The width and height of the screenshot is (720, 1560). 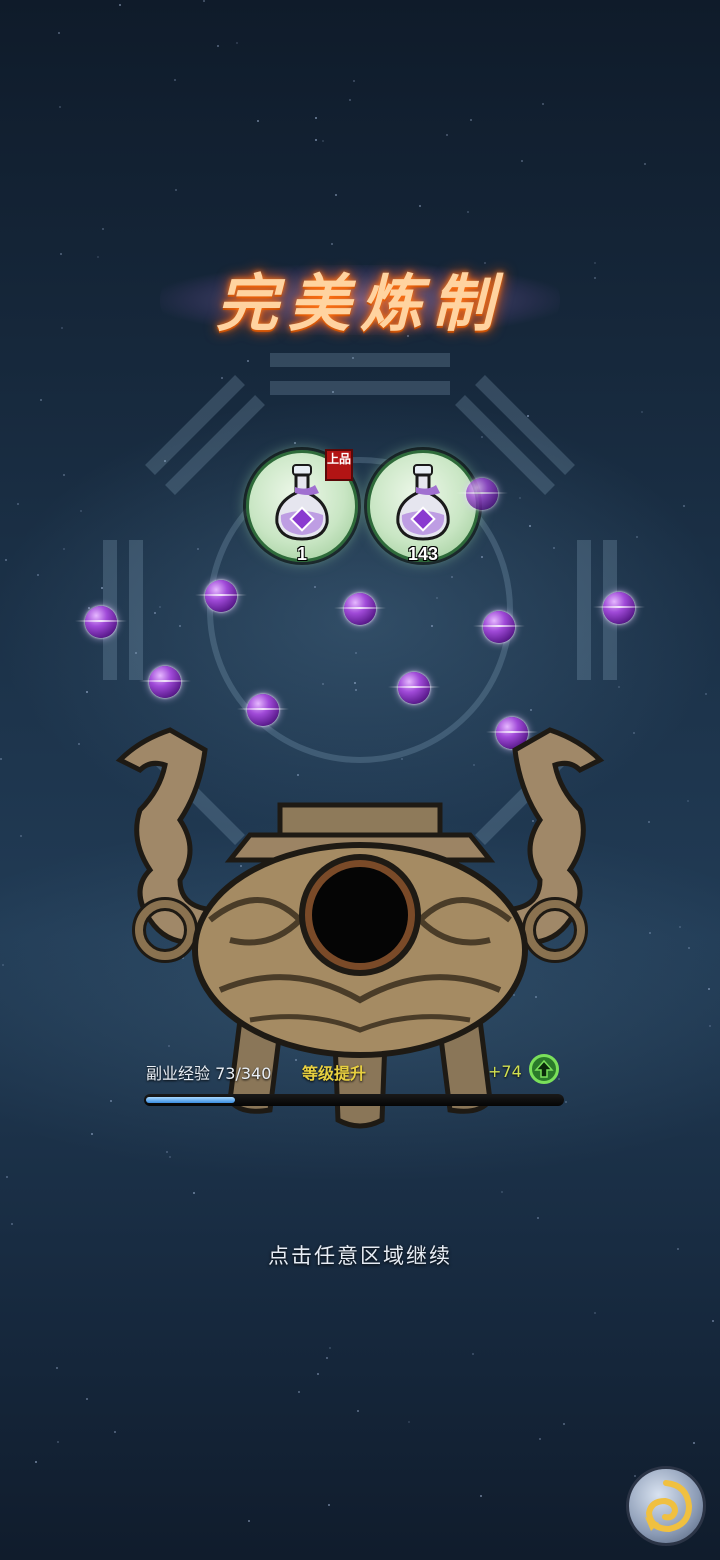 What do you see at coordinates (209, 1073) in the screenshot?
I see `experience-label: 副业经验 73/340` at bounding box center [209, 1073].